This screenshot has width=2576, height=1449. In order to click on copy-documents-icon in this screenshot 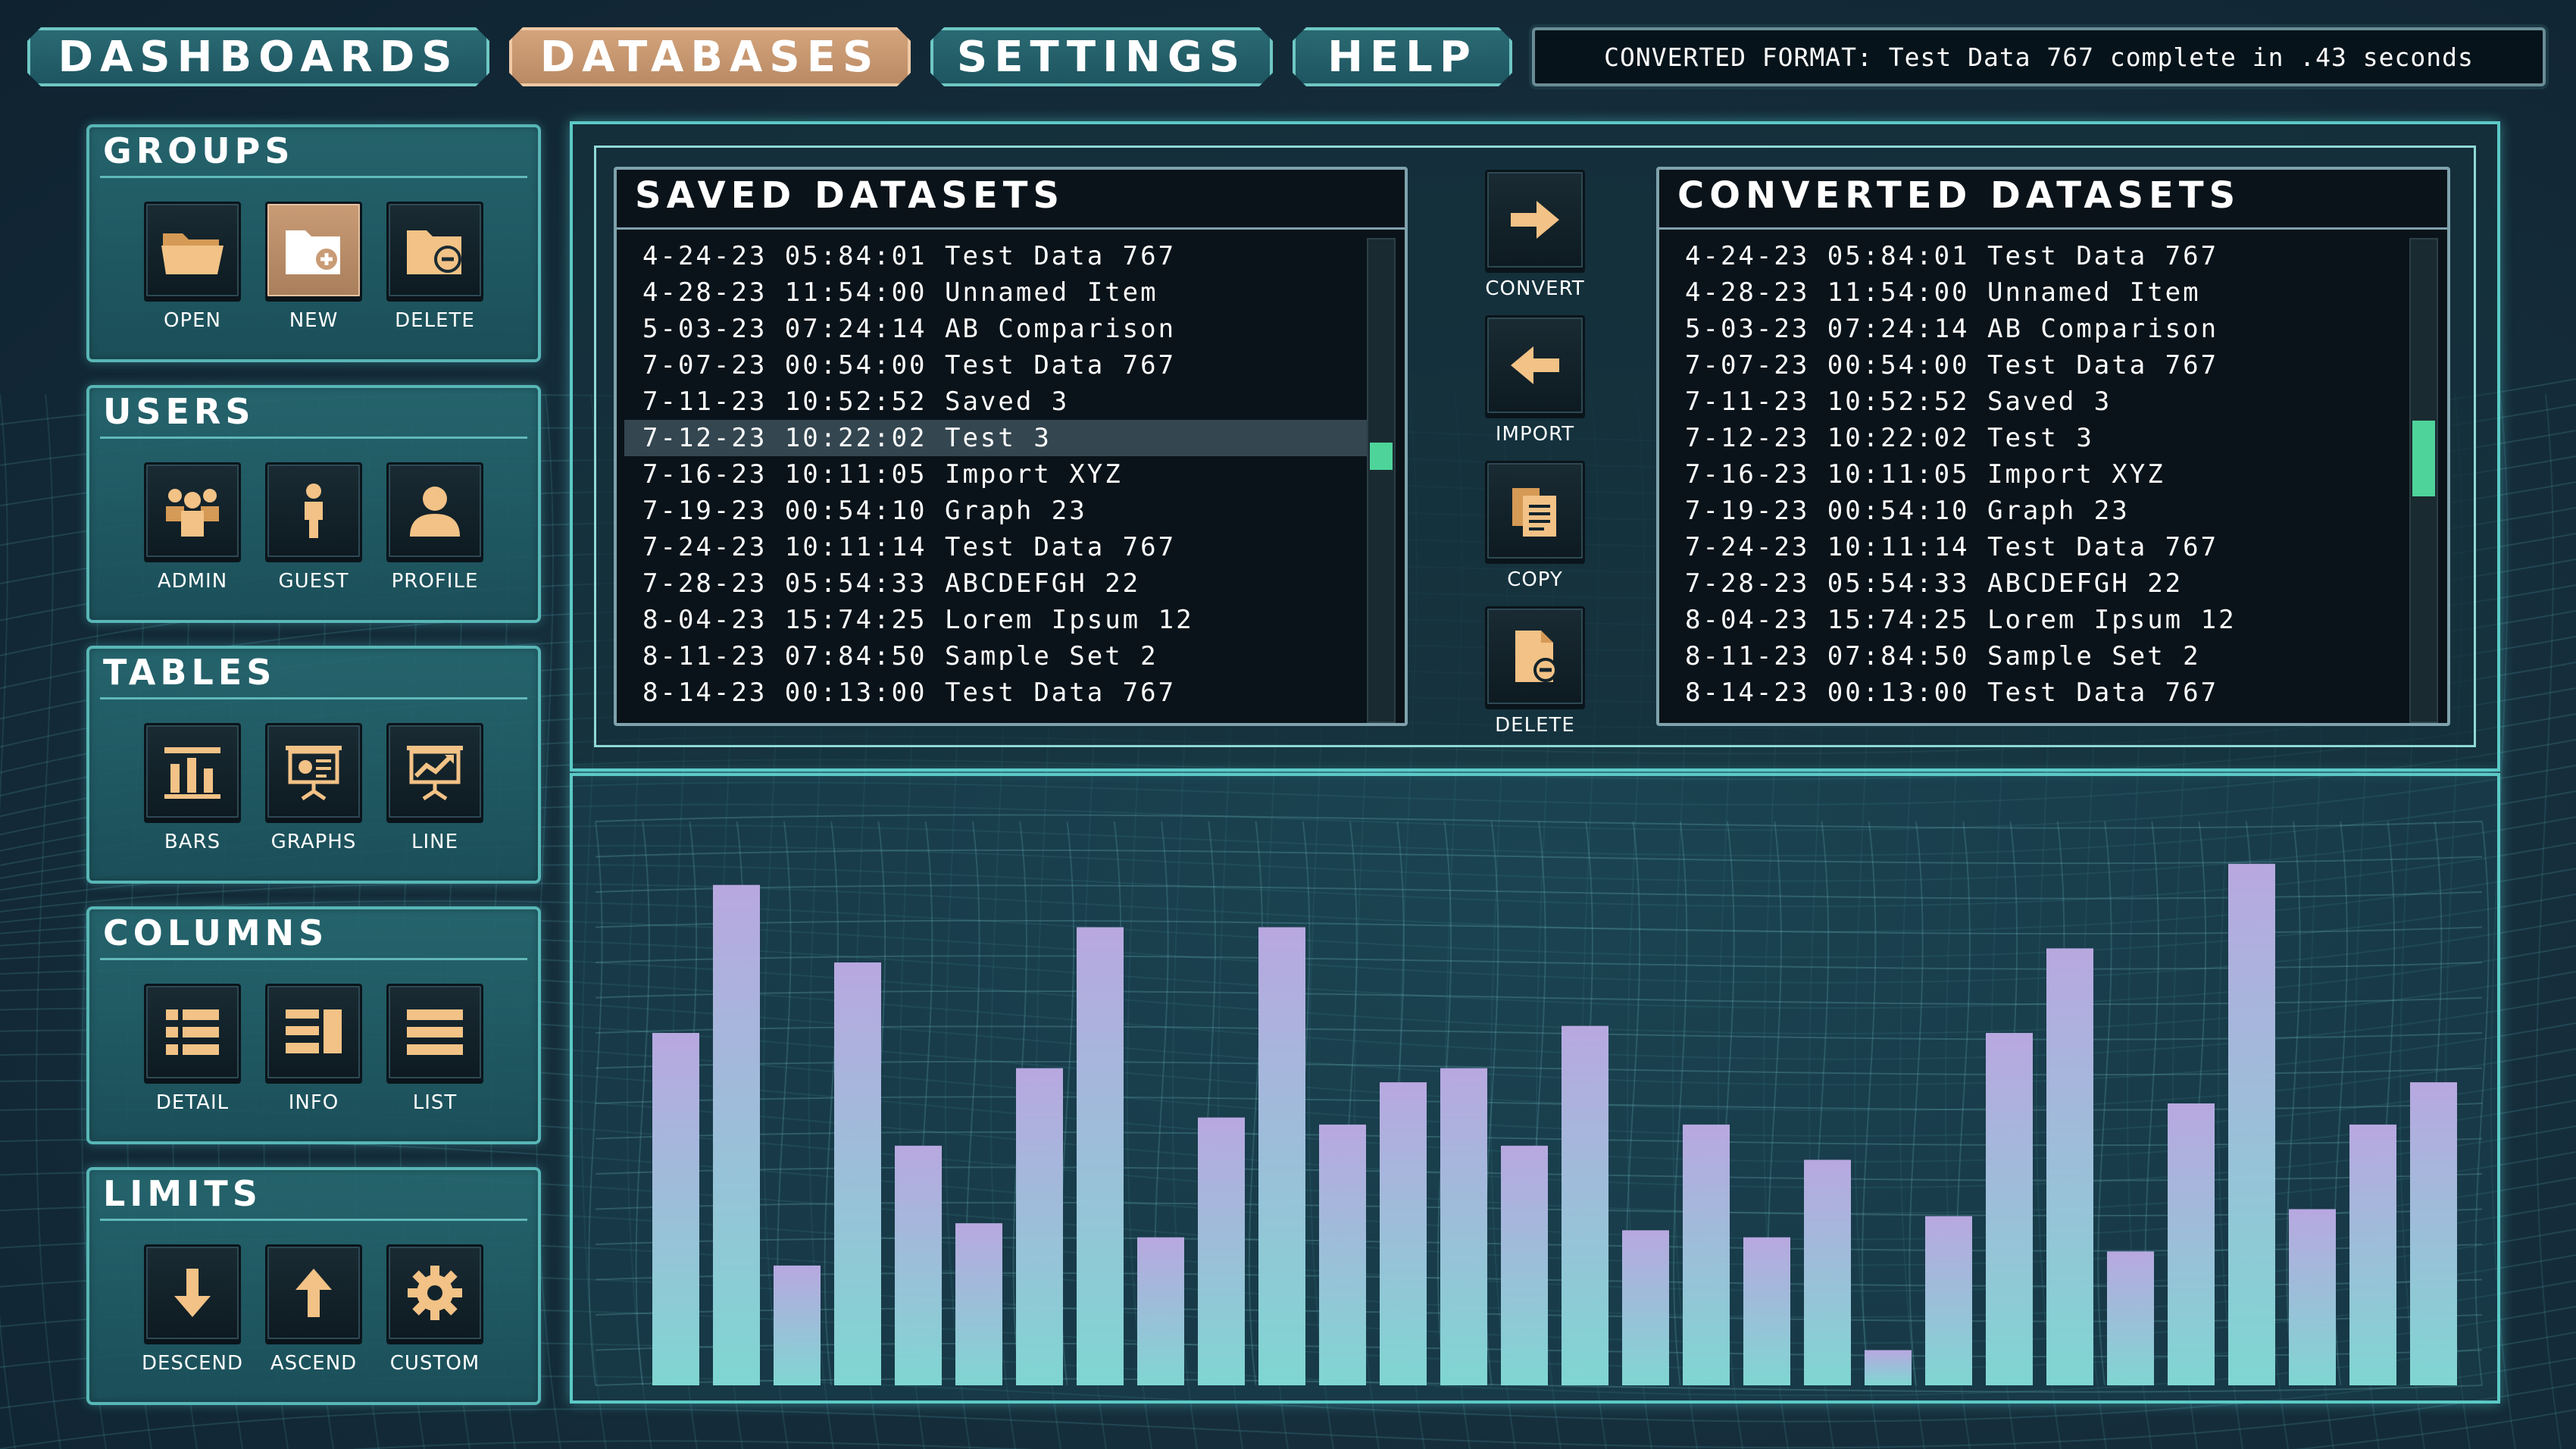, I will do `click(1535, 511)`.